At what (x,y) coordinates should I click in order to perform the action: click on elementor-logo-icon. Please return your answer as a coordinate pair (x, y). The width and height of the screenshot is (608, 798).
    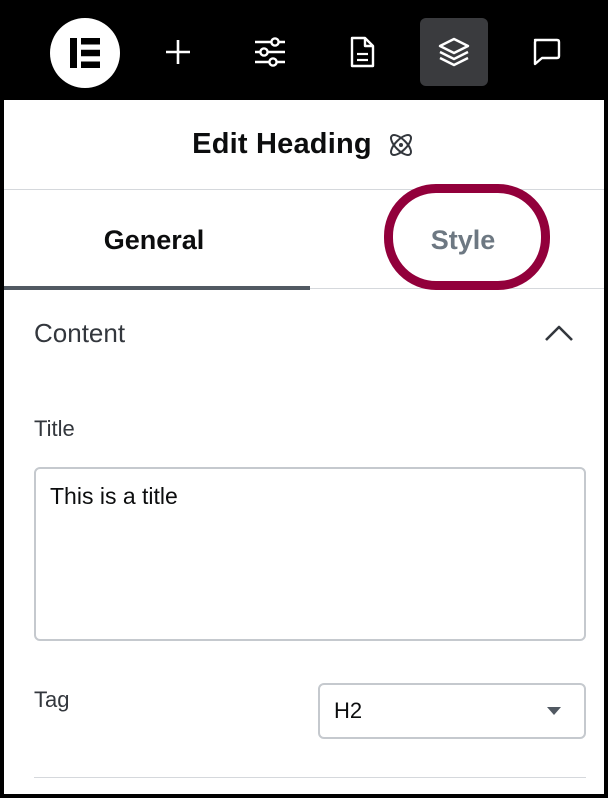
    Looking at the image, I should click on (85, 53).